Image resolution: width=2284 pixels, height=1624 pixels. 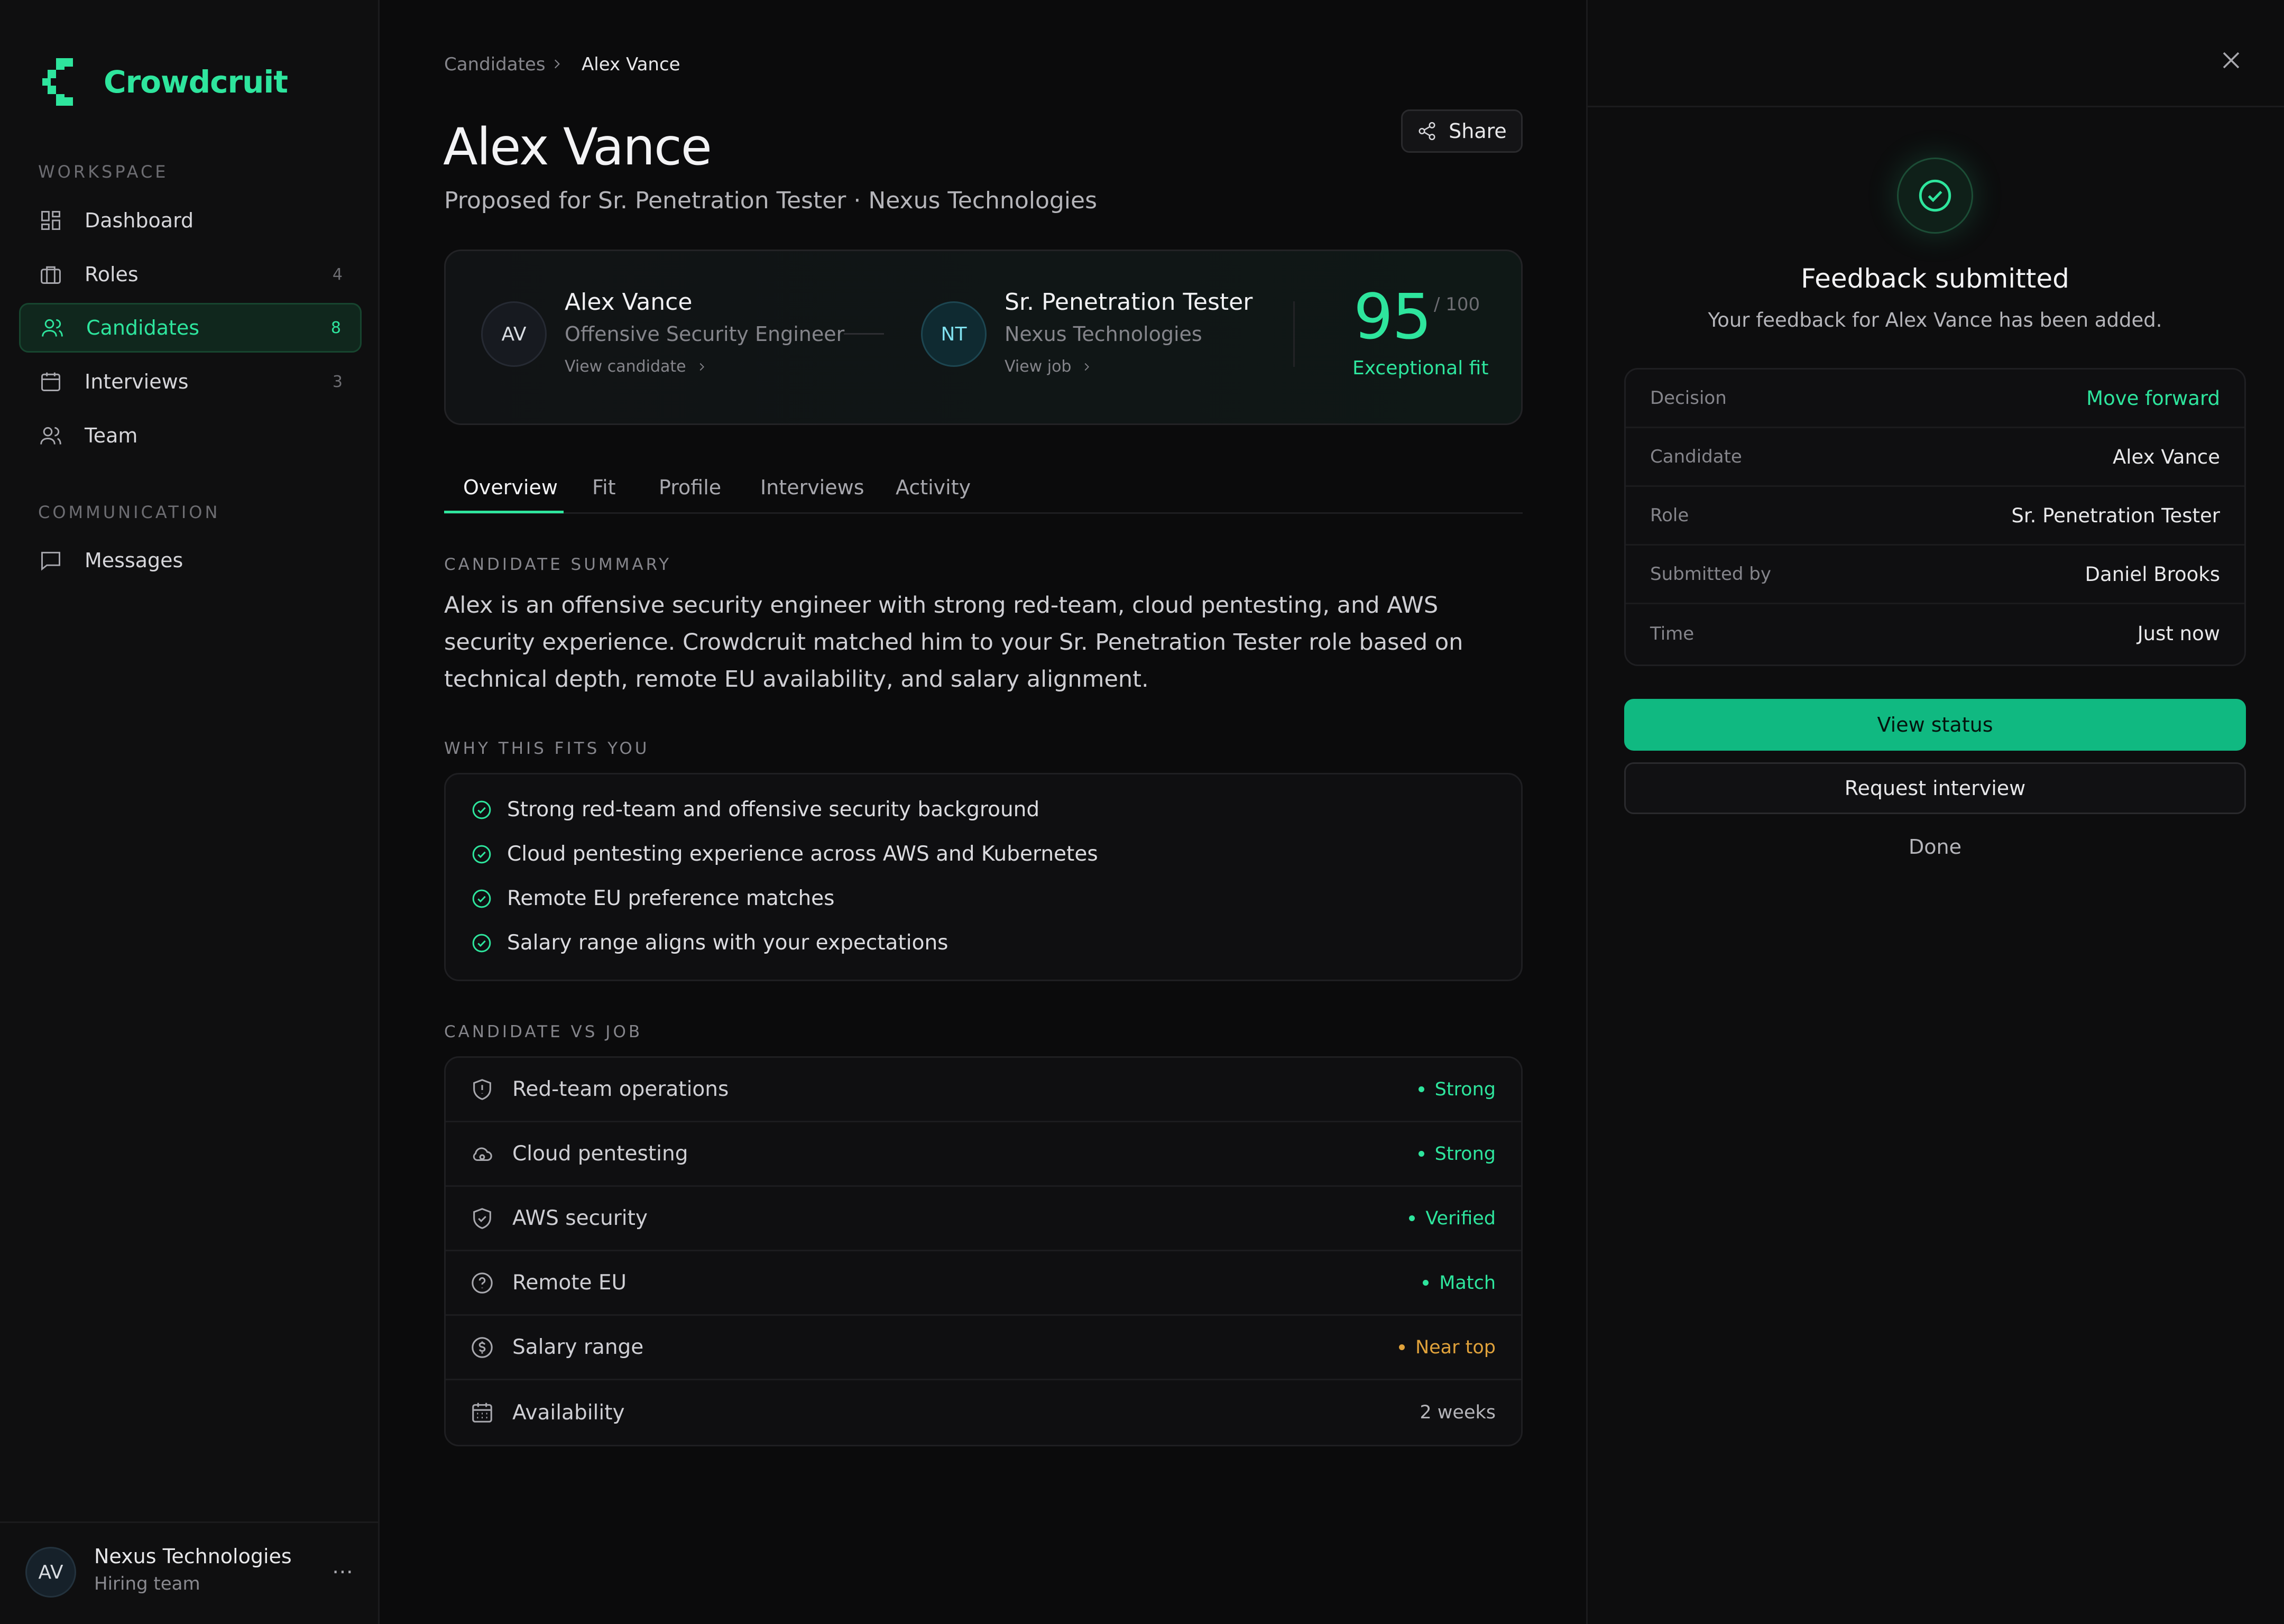 I want to click on page-title: Alex Vance, so click(x=577, y=147).